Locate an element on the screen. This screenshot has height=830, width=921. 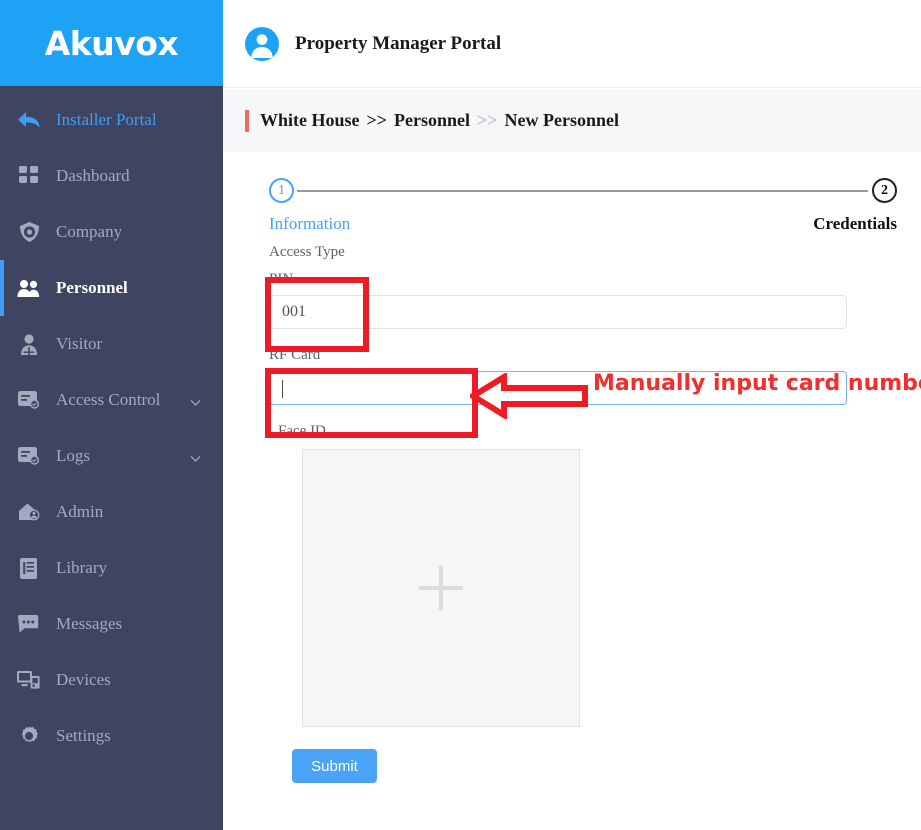
face-id-upload-area is located at coordinates (441, 588).